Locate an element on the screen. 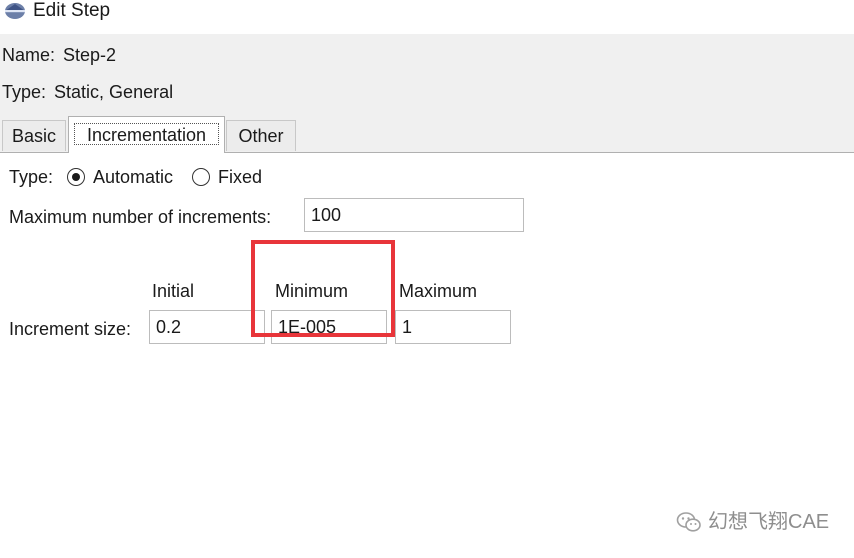 This screenshot has height=558, width=854. tab-incrementation: Incrementation is located at coordinates (146, 134).